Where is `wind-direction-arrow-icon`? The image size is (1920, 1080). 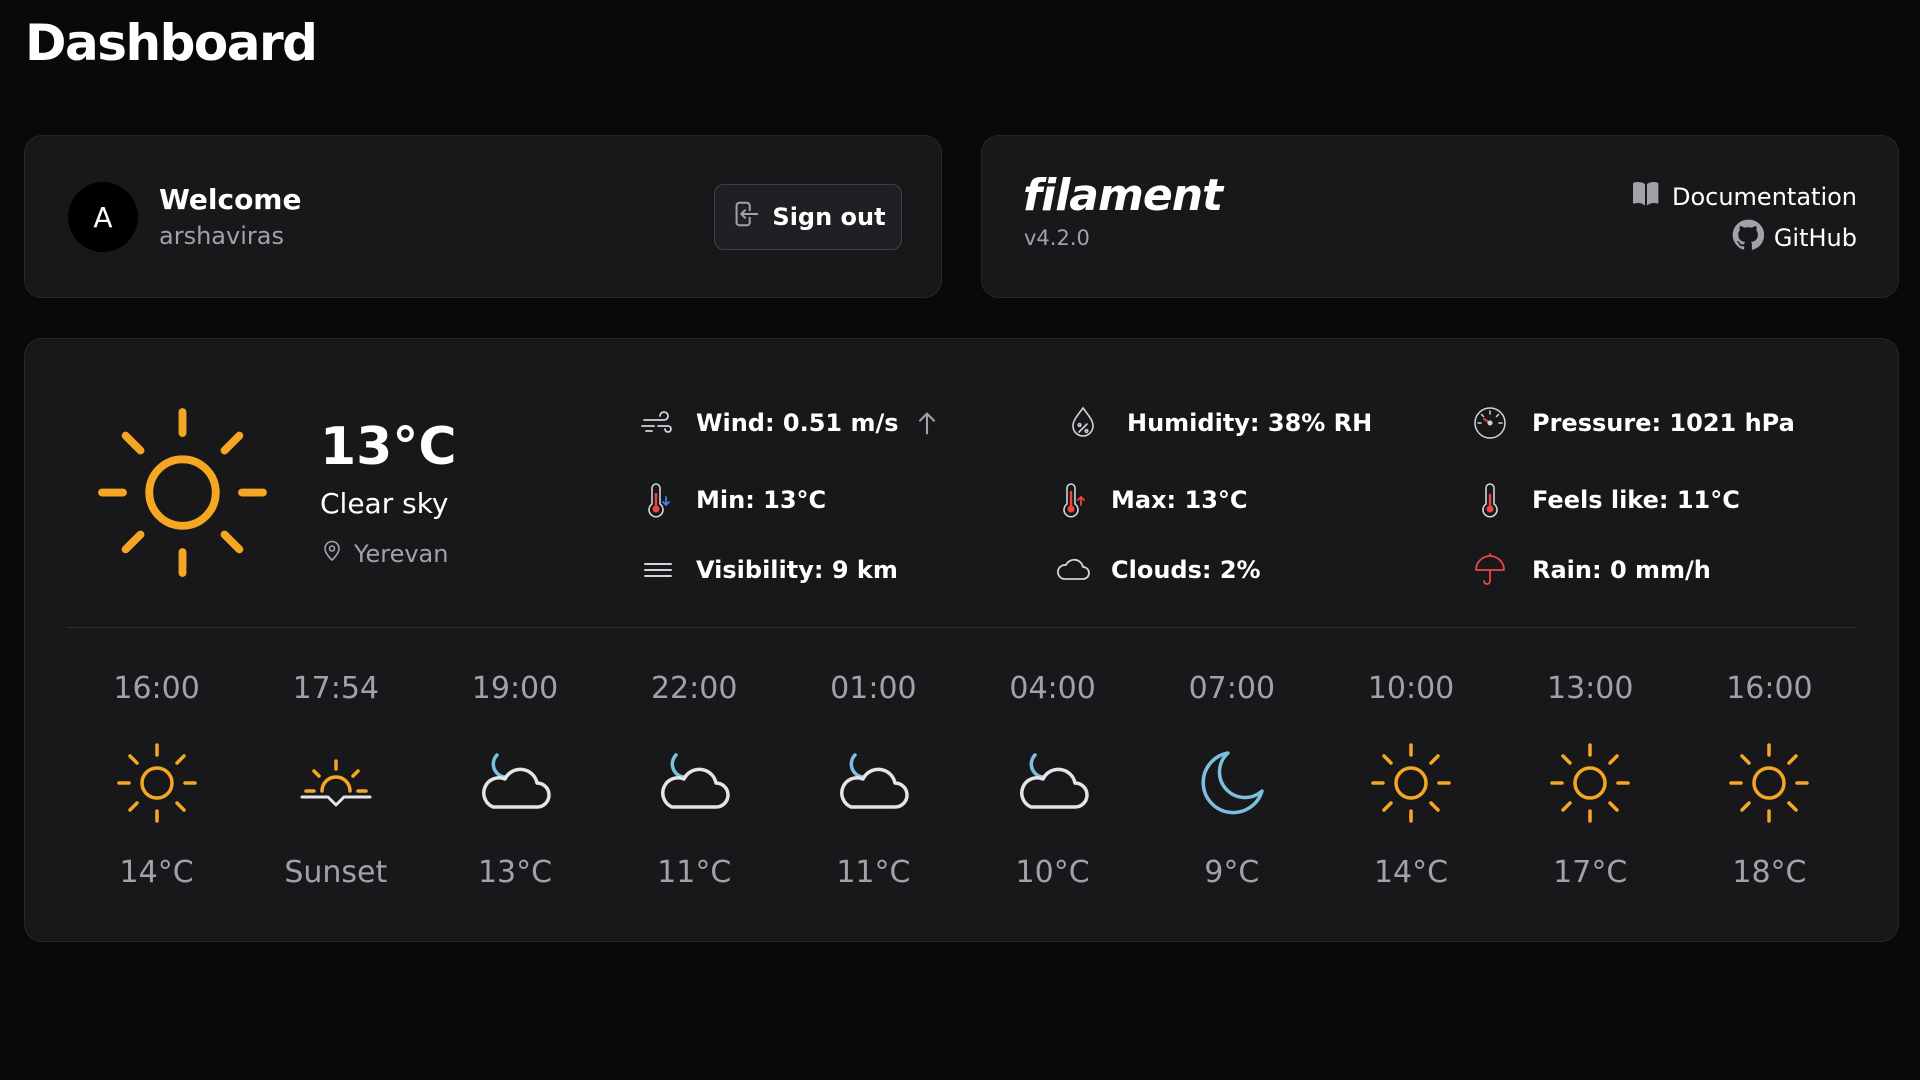 wind-direction-arrow-icon is located at coordinates (926, 423).